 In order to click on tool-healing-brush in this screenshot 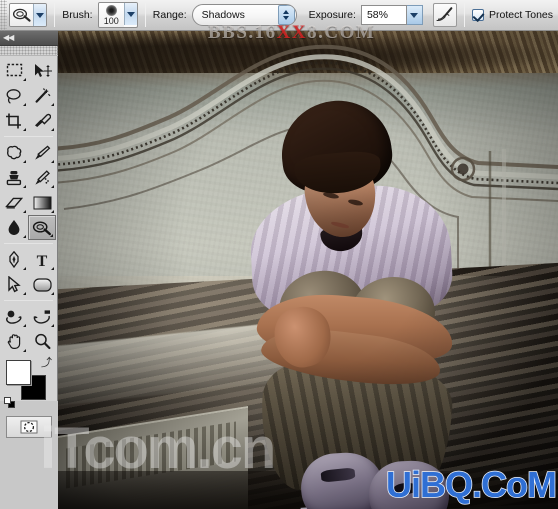, I will do `click(14, 152)`.